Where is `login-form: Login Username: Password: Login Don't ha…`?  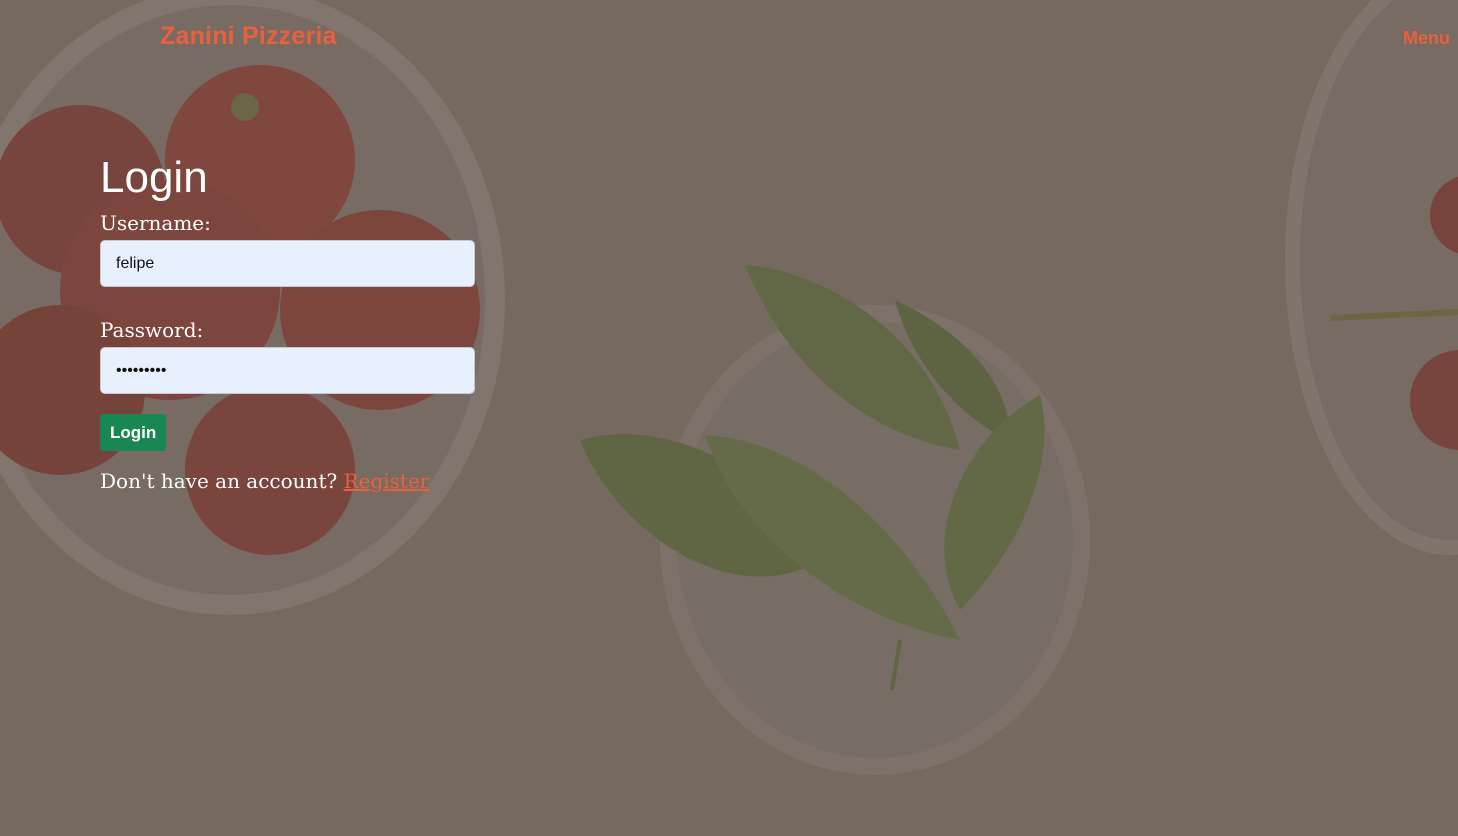
login-form: Login Username: Password: Login Don't ha… is located at coordinates (290, 321).